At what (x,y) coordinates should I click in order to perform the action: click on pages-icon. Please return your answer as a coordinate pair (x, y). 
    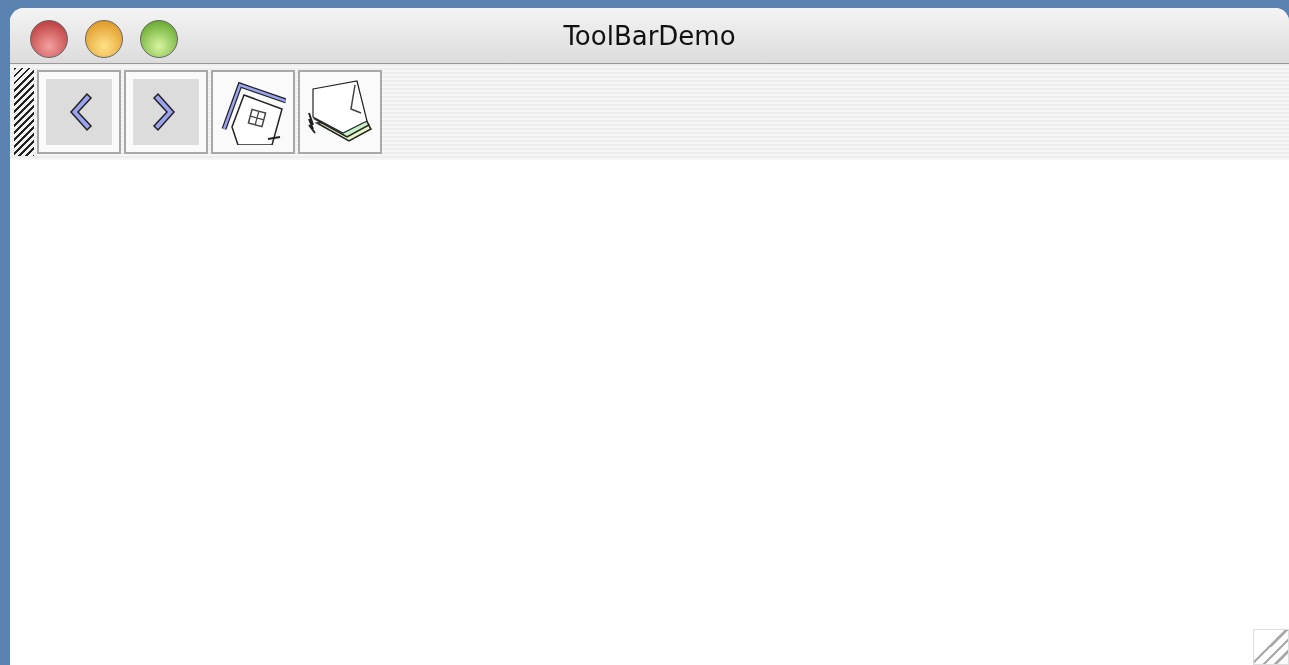
    Looking at the image, I should click on (340, 112).